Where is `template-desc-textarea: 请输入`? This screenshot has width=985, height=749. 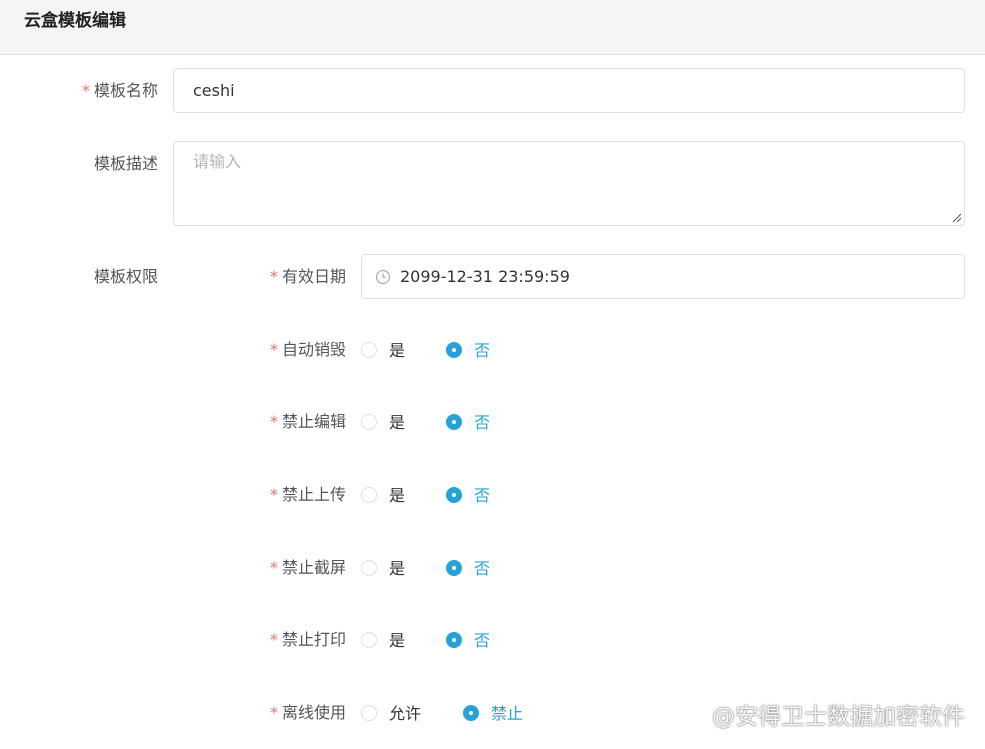
template-desc-textarea: 请输入 is located at coordinates (569, 183).